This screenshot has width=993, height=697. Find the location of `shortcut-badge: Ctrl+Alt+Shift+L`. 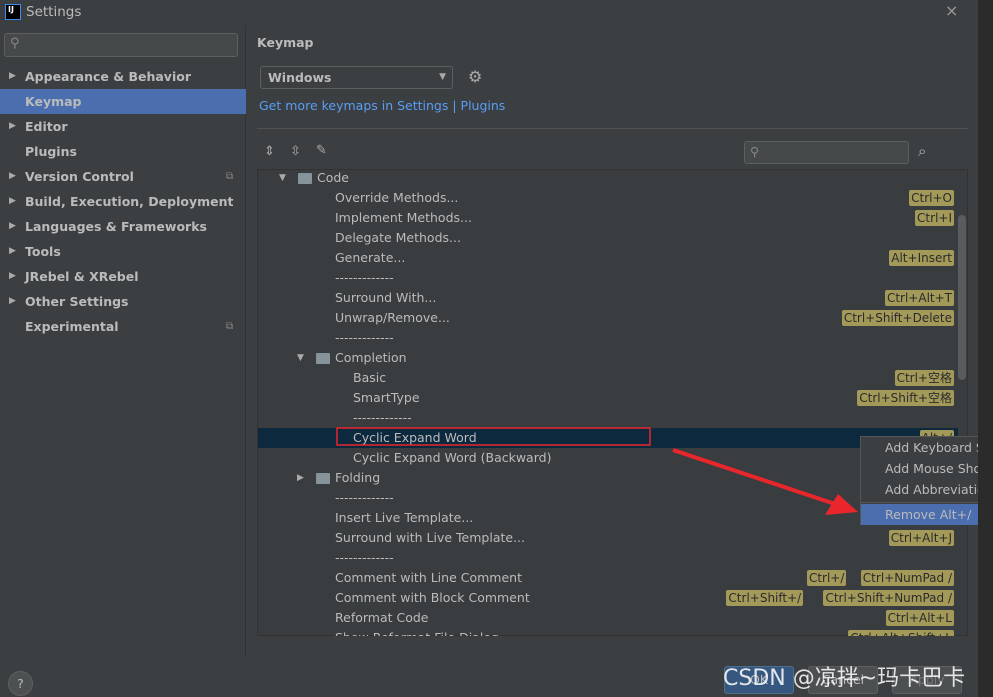

shortcut-badge: Ctrl+Alt+Shift+L is located at coordinates (901, 633).